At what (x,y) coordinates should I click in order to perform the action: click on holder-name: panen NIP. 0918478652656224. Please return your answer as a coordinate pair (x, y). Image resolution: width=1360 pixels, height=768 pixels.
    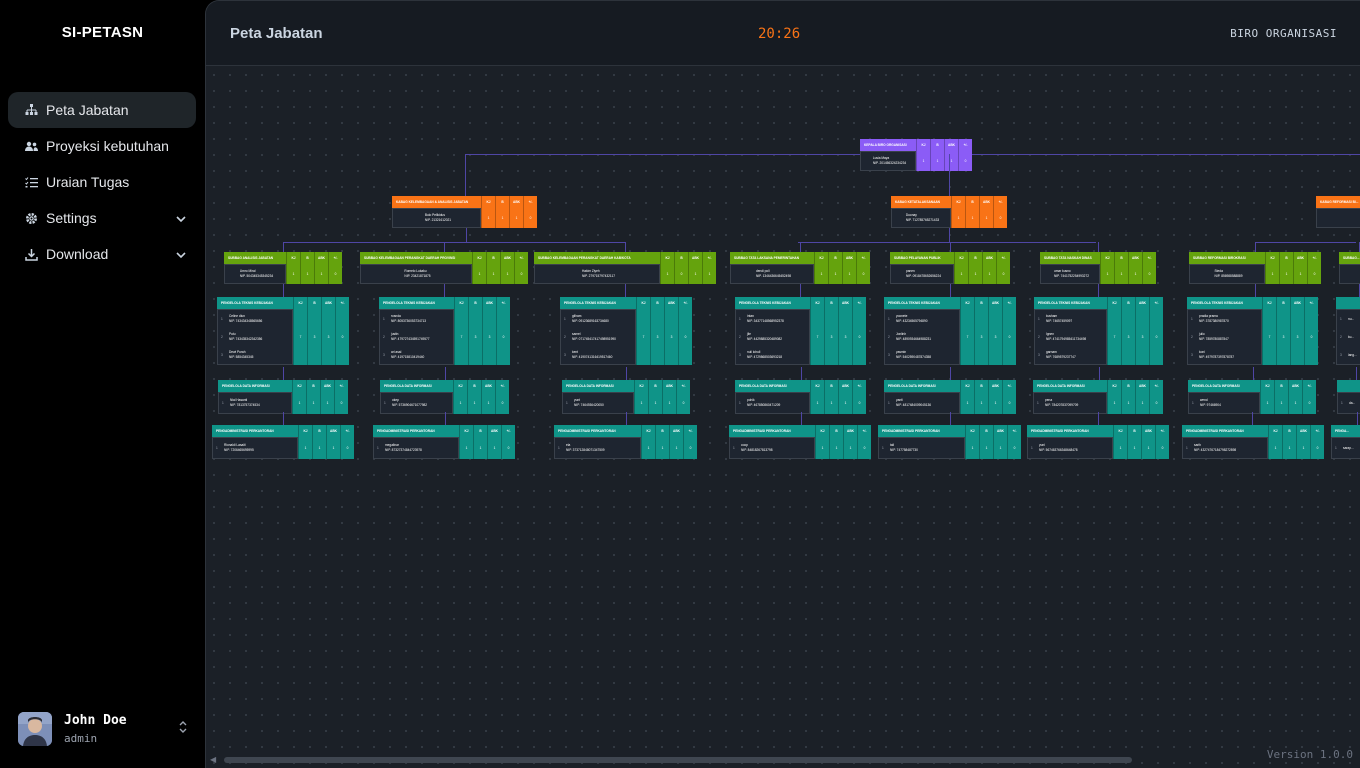
    Looking at the image, I should click on (923, 274).